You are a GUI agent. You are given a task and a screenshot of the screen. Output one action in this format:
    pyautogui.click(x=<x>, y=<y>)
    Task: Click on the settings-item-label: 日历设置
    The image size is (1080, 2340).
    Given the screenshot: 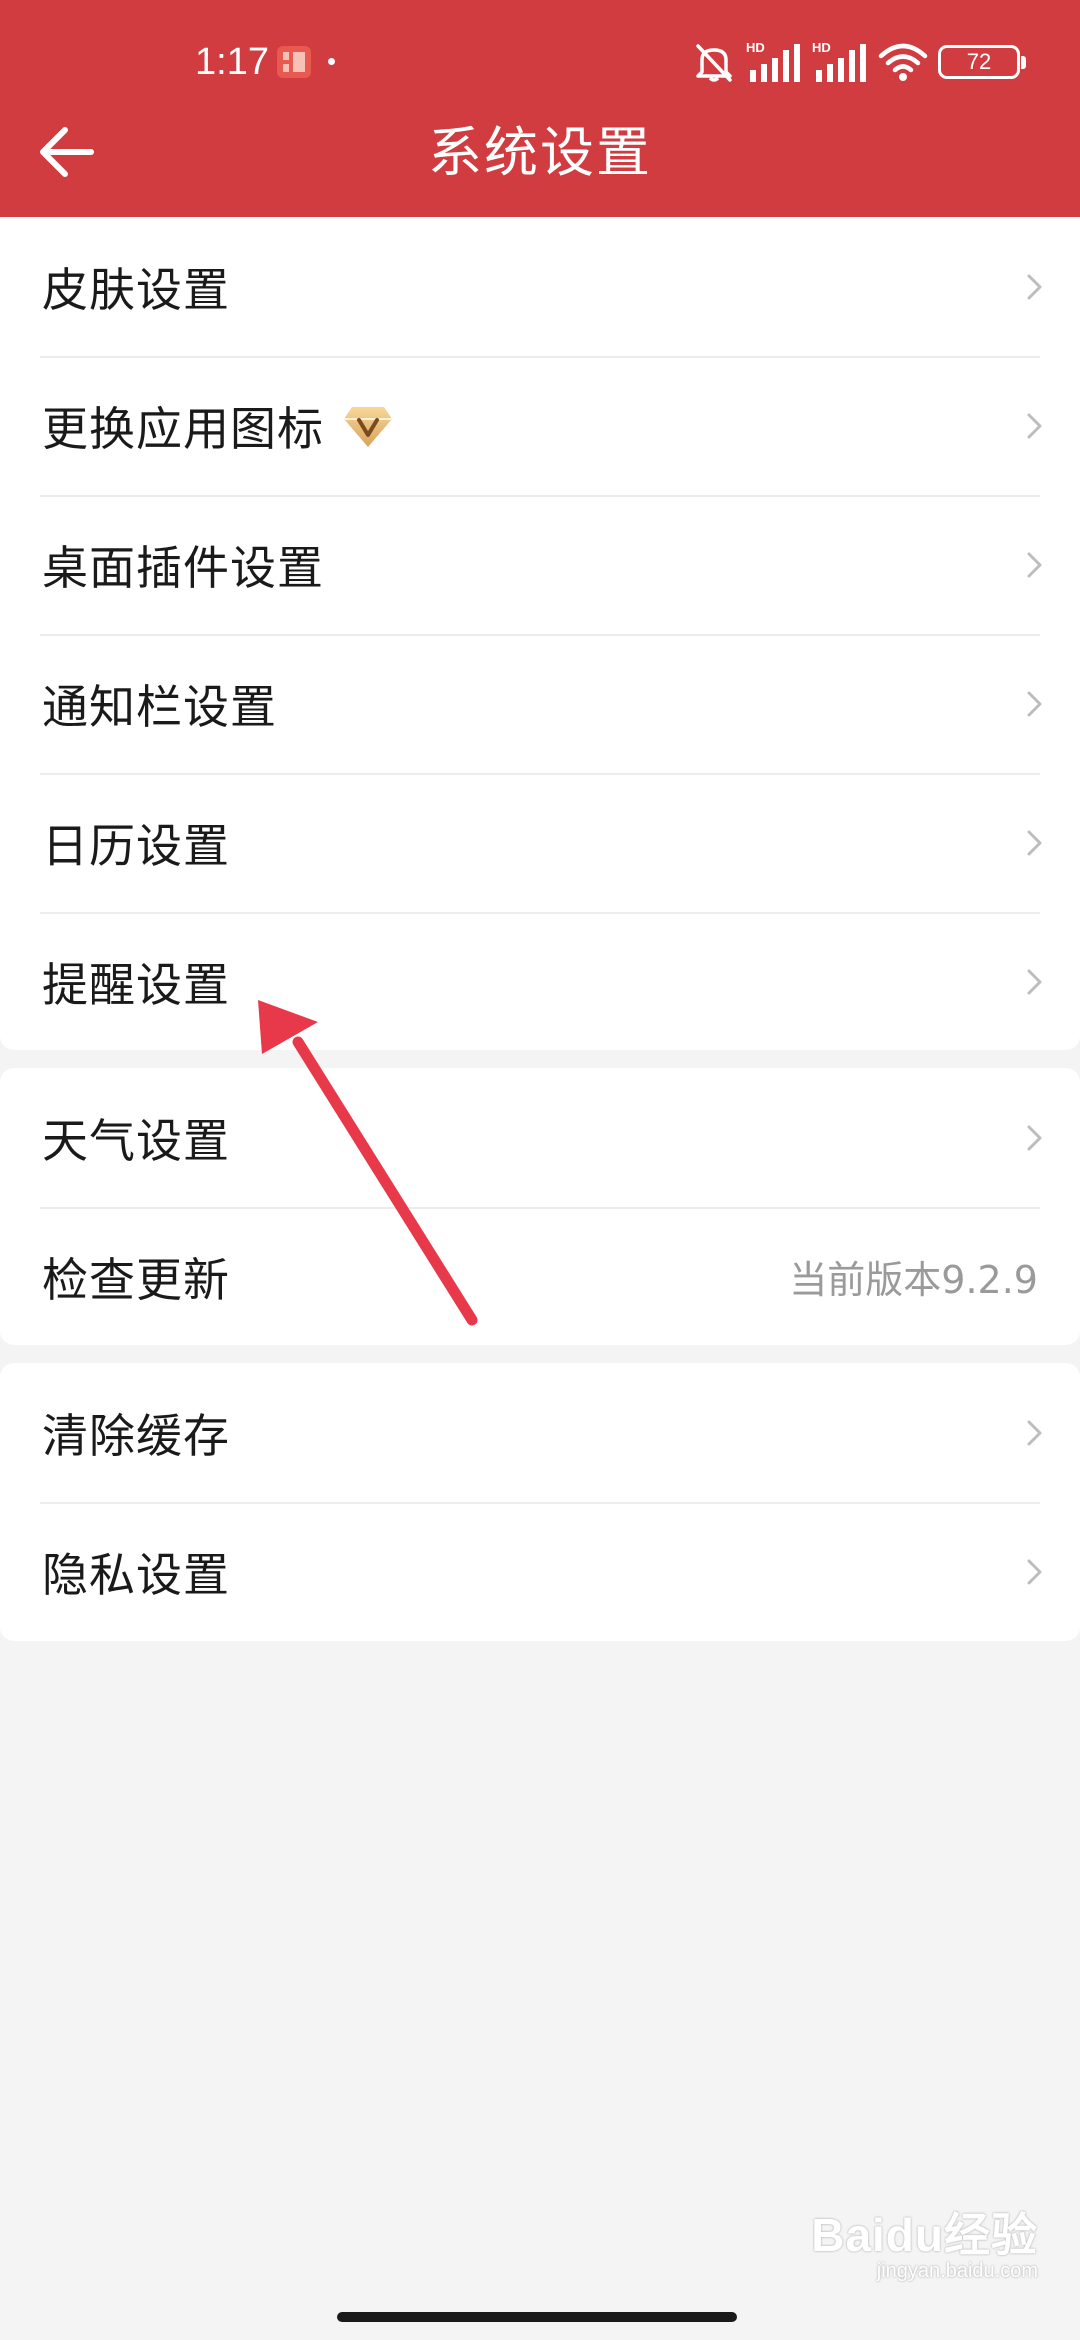 What is the action you would take?
    pyautogui.click(x=136, y=845)
    